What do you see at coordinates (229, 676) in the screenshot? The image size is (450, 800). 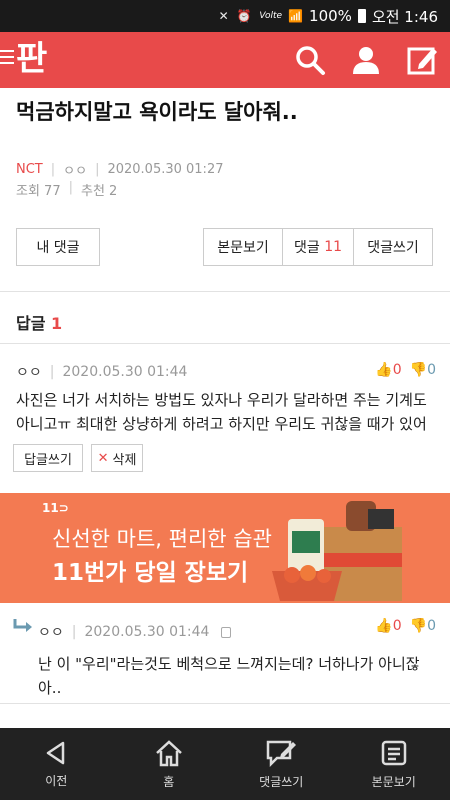 I see `reply-text: 난 이 "우리"라는것도 베척으로 느껴지는데? 너하나가 아니잖아..` at bounding box center [229, 676].